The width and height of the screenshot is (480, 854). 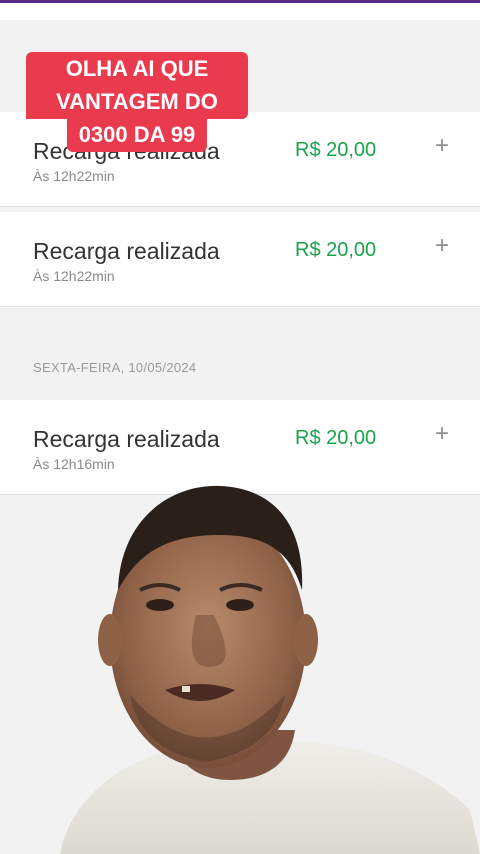 What do you see at coordinates (240, 11) in the screenshot?
I see `header-spacer` at bounding box center [240, 11].